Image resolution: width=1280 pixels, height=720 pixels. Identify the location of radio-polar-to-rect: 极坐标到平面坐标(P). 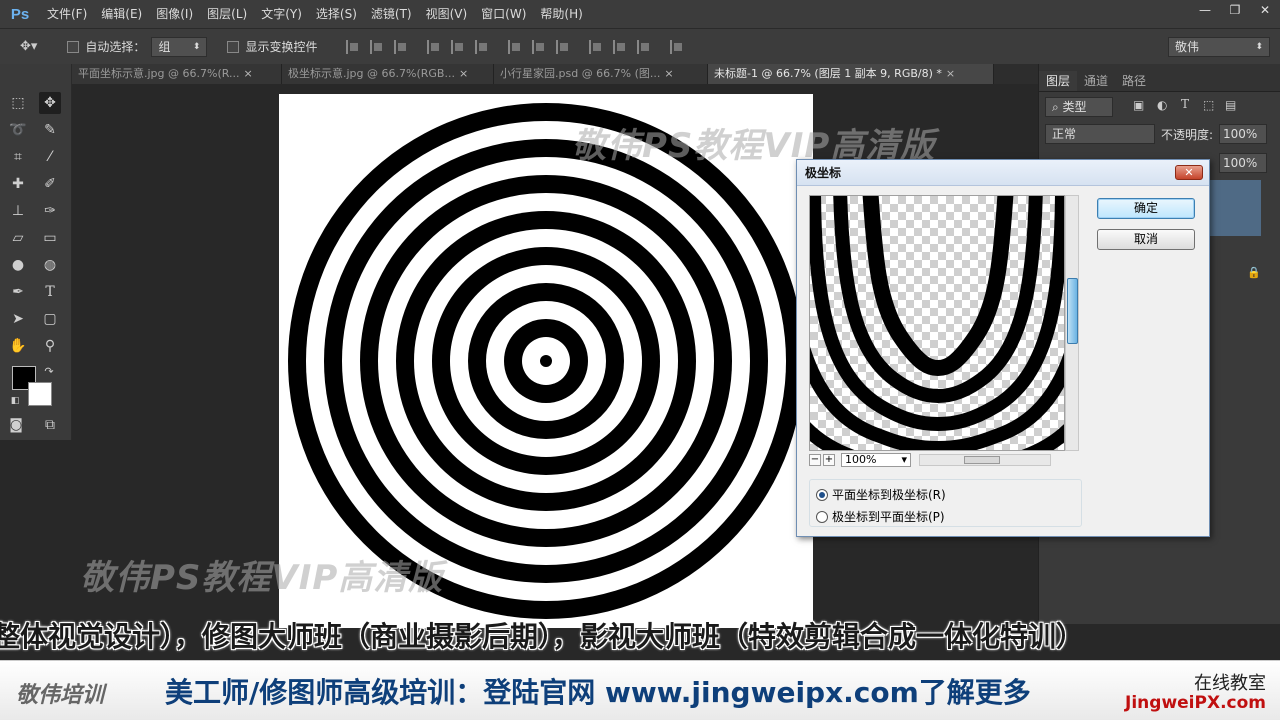
(880, 516).